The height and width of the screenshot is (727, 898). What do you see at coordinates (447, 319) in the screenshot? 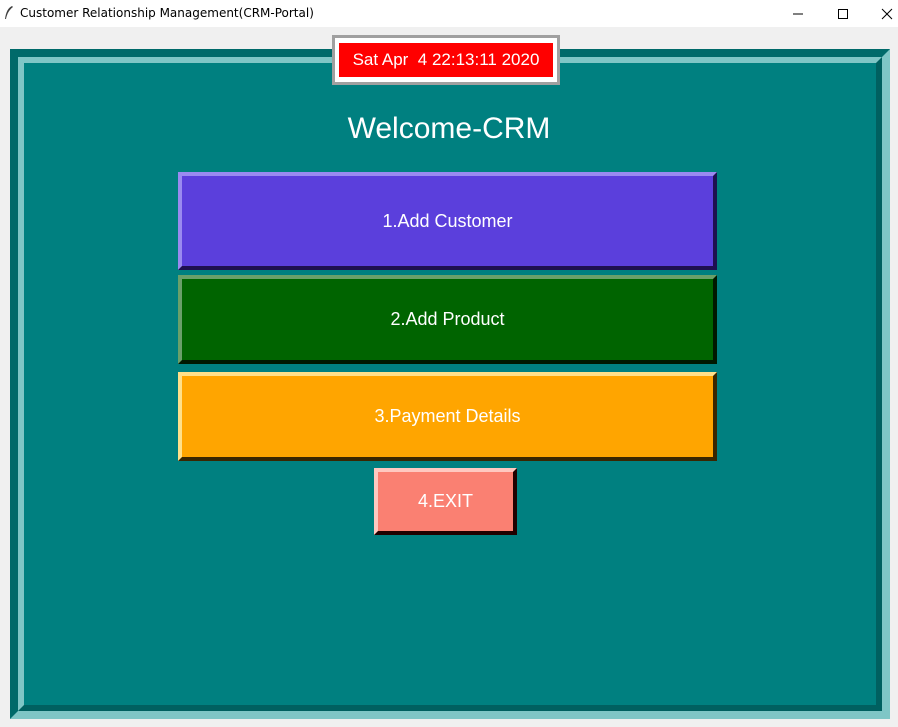
I see `add-product-button: 2.Add Product` at bounding box center [447, 319].